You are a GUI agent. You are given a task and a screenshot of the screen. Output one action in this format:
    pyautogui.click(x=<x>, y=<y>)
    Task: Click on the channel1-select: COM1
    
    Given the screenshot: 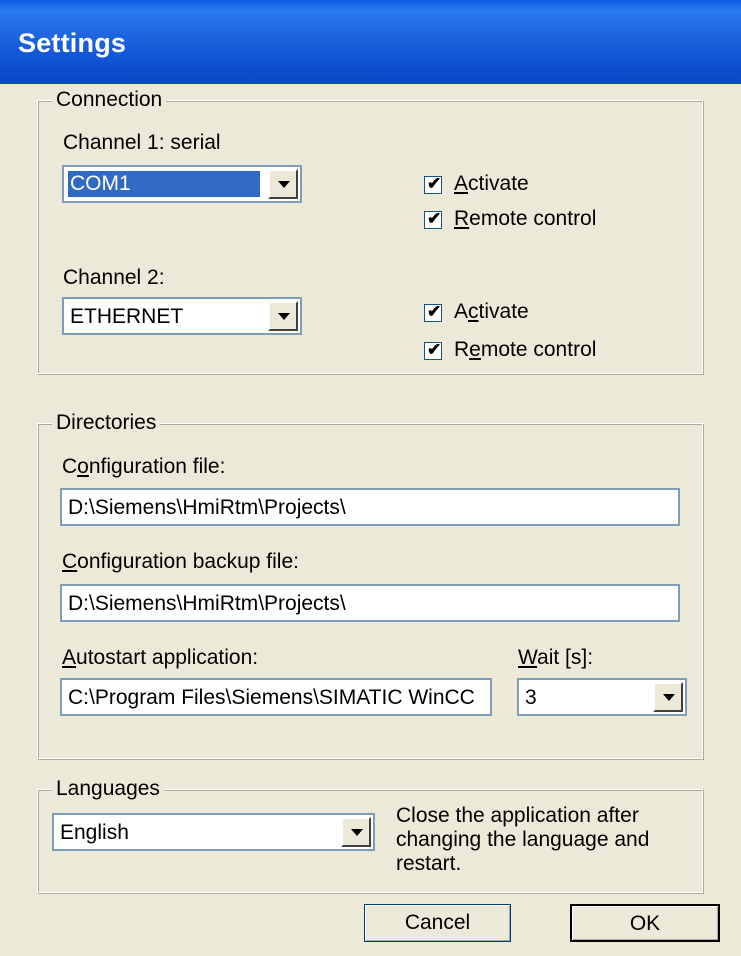 What is the action you would take?
    pyautogui.click(x=182, y=184)
    